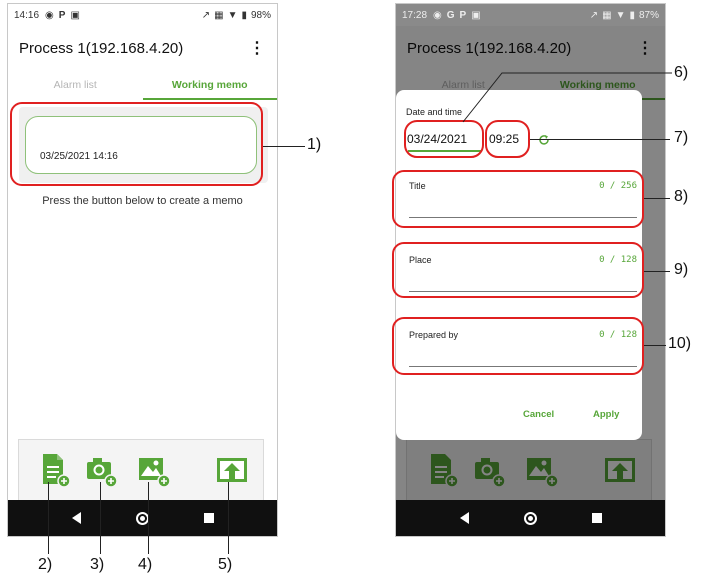 Image resolution: width=707 pixels, height=578 pixels. I want to click on status-bar: 14:16 ◉ P ▣ ↗ ▦ ▼ ▮ 98%, so click(142, 15).